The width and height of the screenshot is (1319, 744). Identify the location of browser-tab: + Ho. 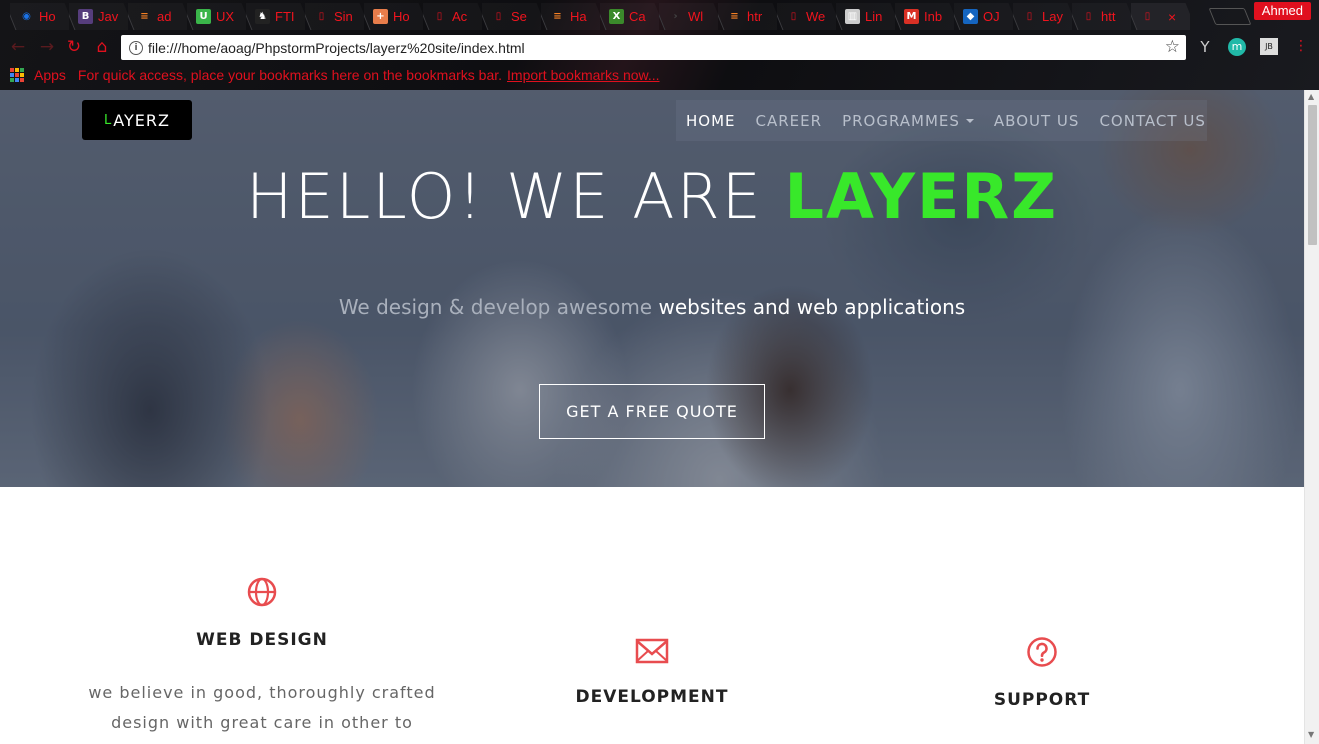
(393, 16).